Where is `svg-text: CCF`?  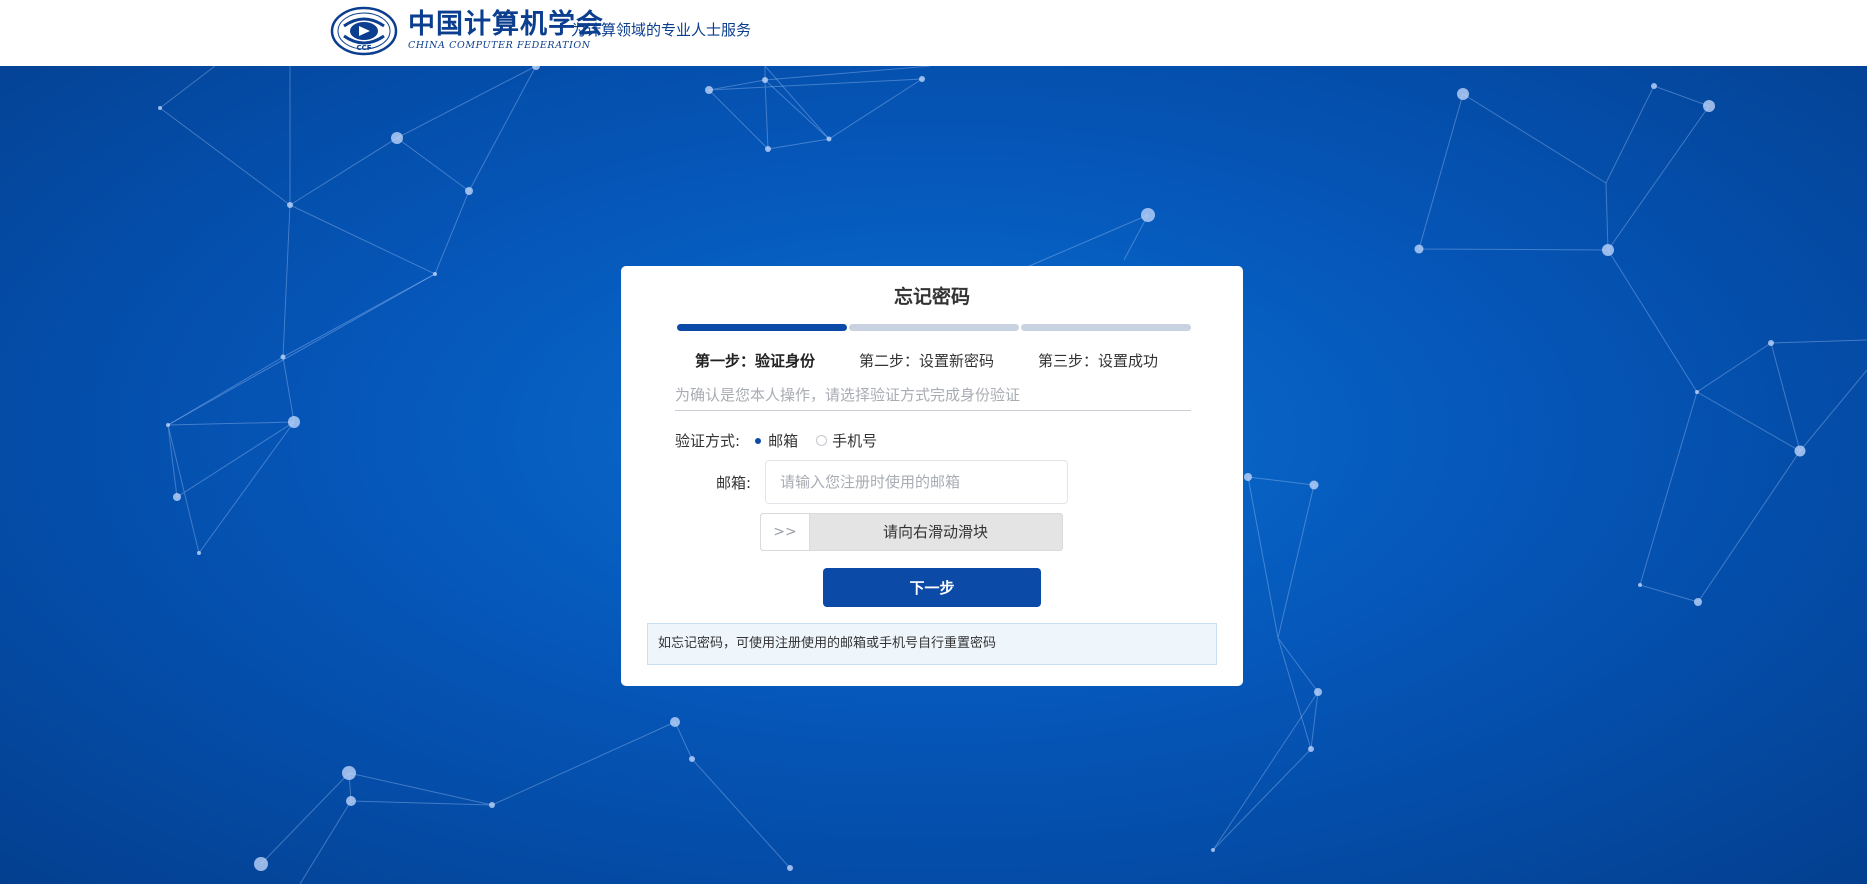
svg-text: CCF is located at coordinates (363, 48).